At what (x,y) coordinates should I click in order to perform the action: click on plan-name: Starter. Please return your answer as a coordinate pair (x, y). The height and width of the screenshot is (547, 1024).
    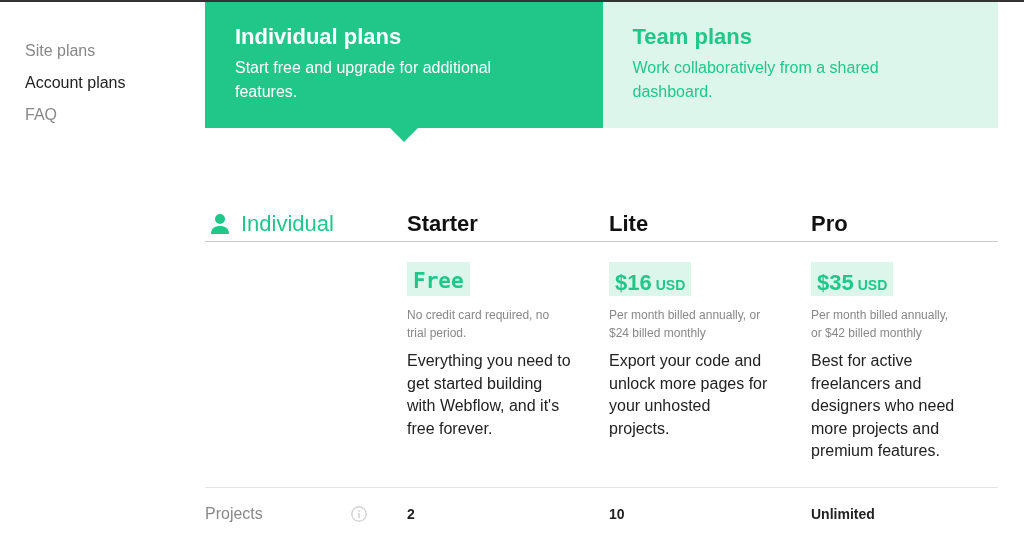
    Looking at the image, I should click on (442, 223).